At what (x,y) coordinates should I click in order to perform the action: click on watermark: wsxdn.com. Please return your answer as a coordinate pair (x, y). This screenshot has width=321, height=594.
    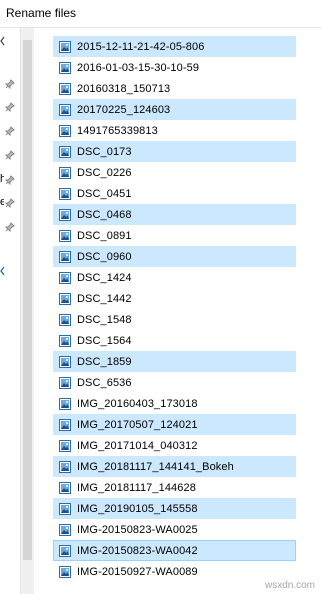
    Looking at the image, I should click on (289, 585).